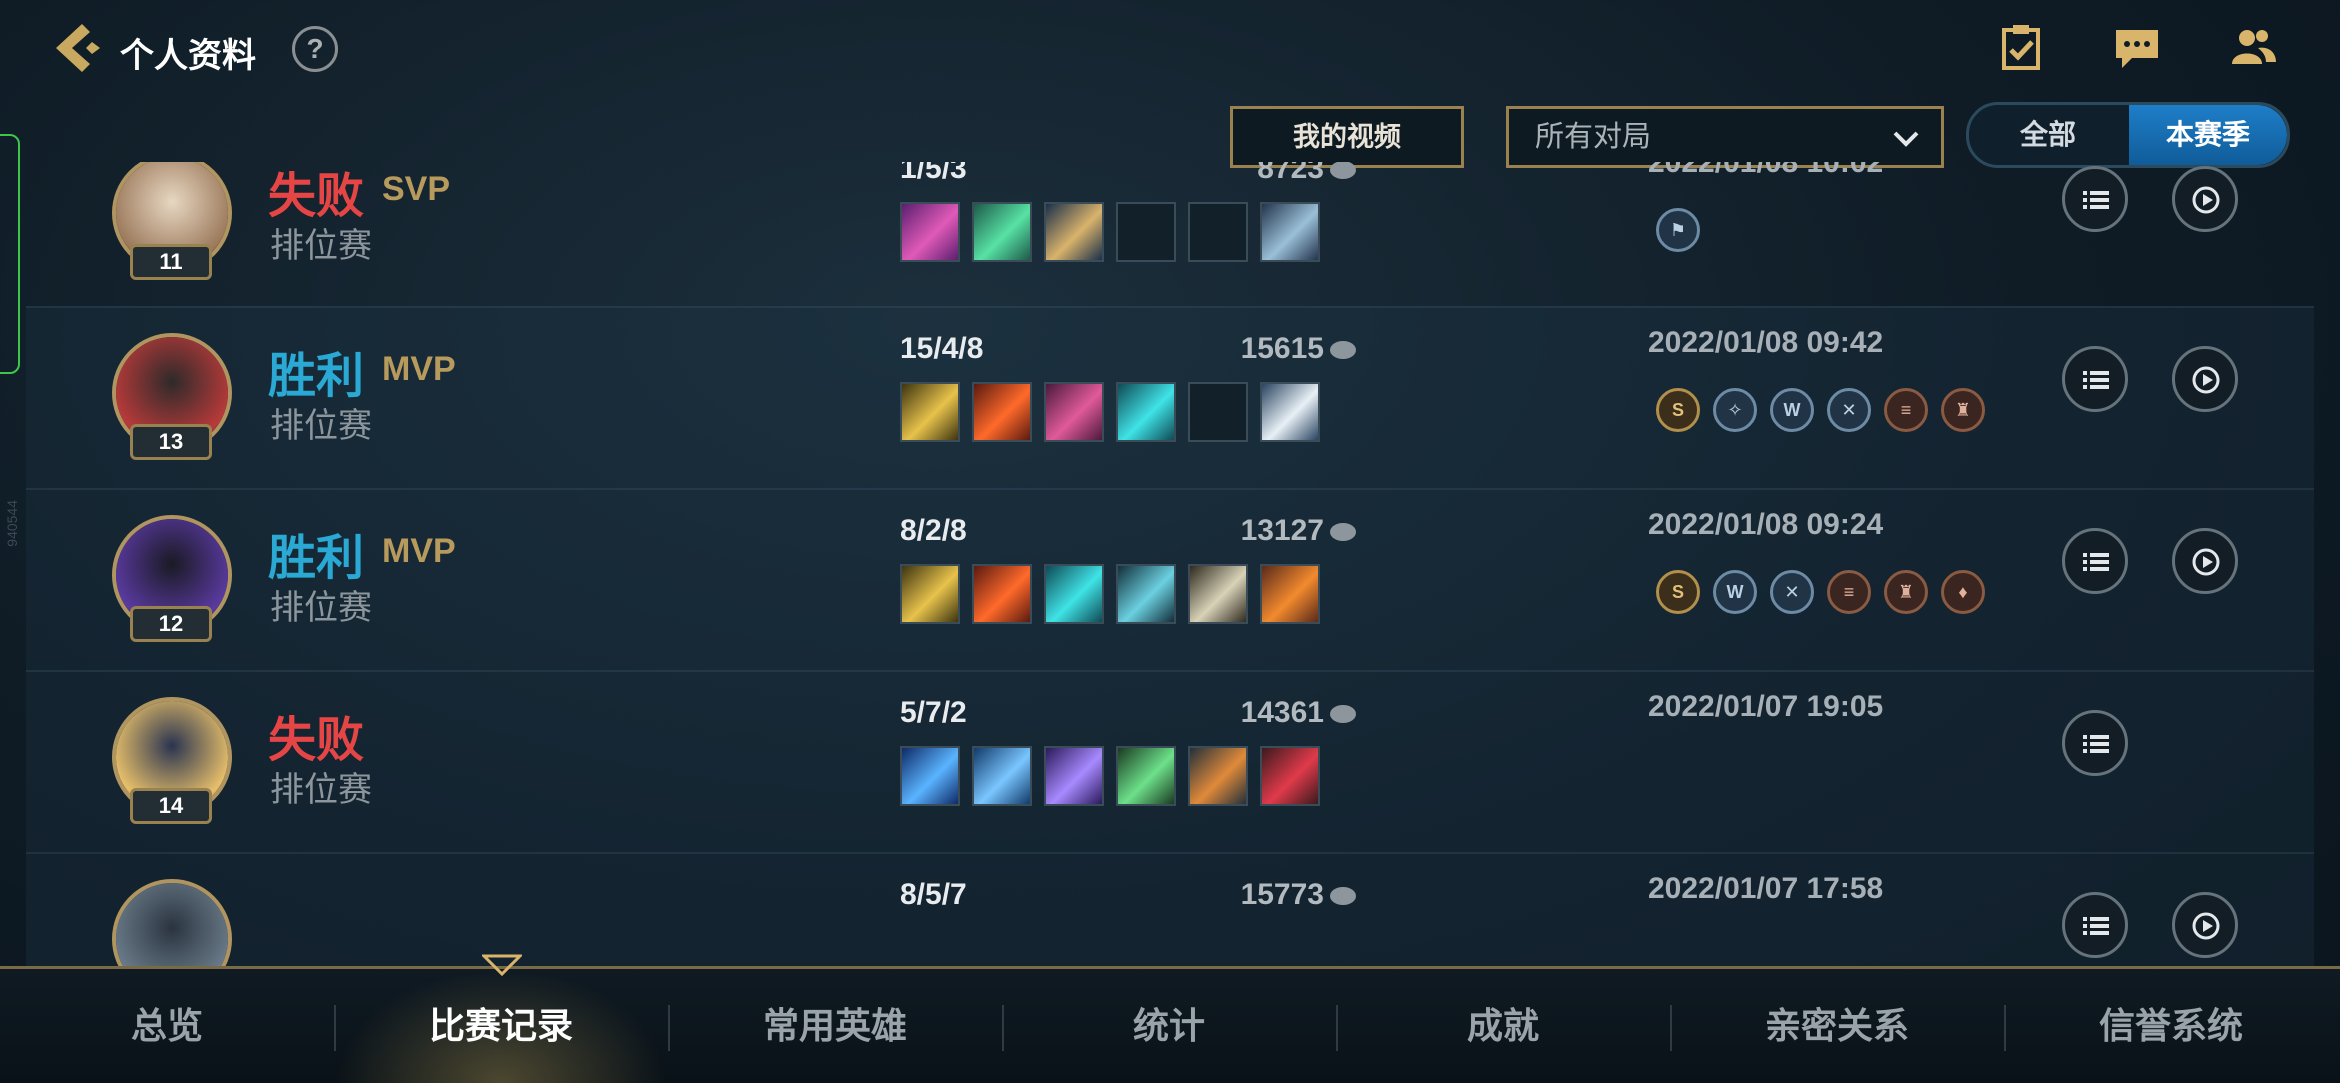 The height and width of the screenshot is (1083, 2340). Describe the element at coordinates (1593, 137) in the screenshot. I see `dropdown-value: 所有对局` at that location.